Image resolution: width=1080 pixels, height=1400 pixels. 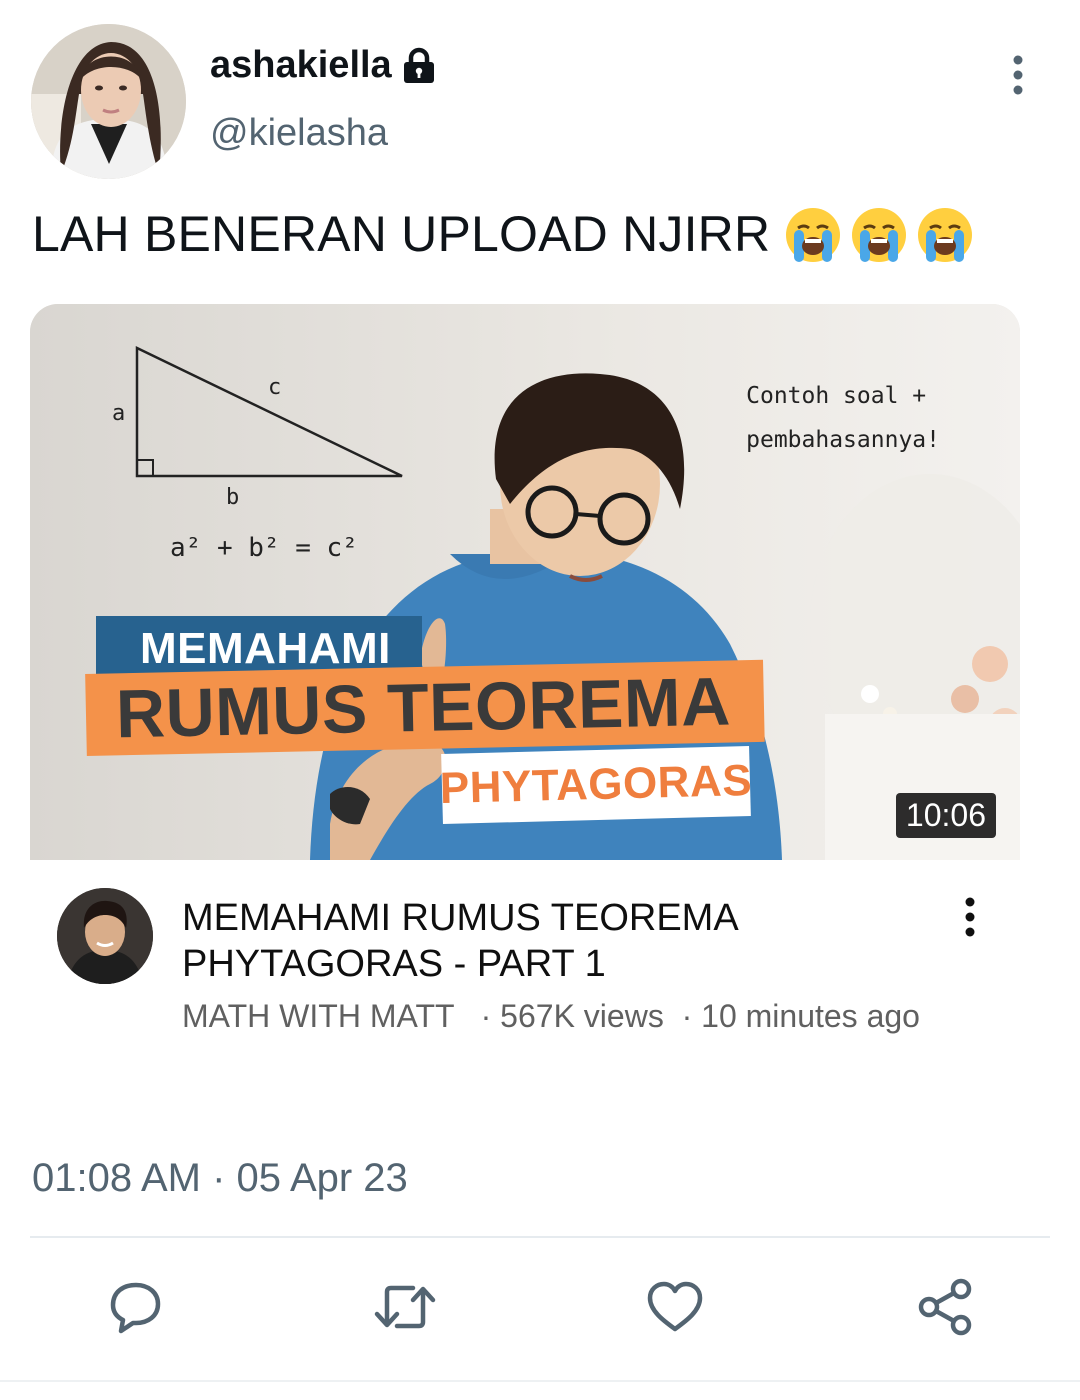 I want to click on like-icon, so click(x=675, y=1306).